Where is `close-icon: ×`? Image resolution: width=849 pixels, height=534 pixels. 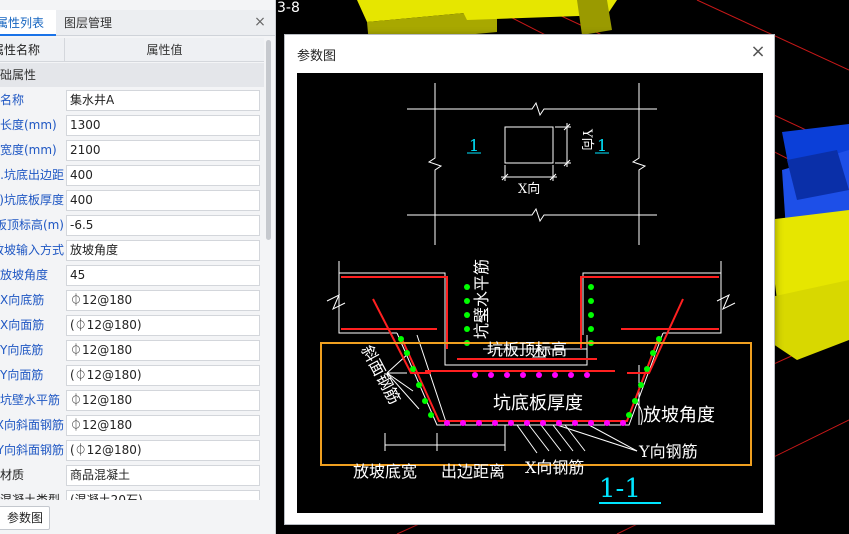 close-icon: × is located at coordinates (260, 22).